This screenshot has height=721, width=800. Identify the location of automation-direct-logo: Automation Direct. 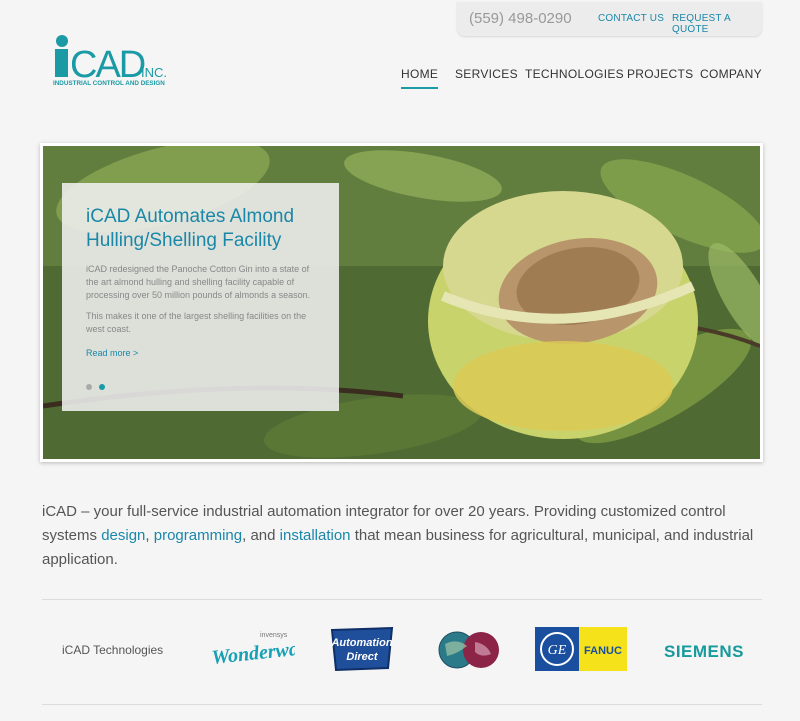
(362, 649).